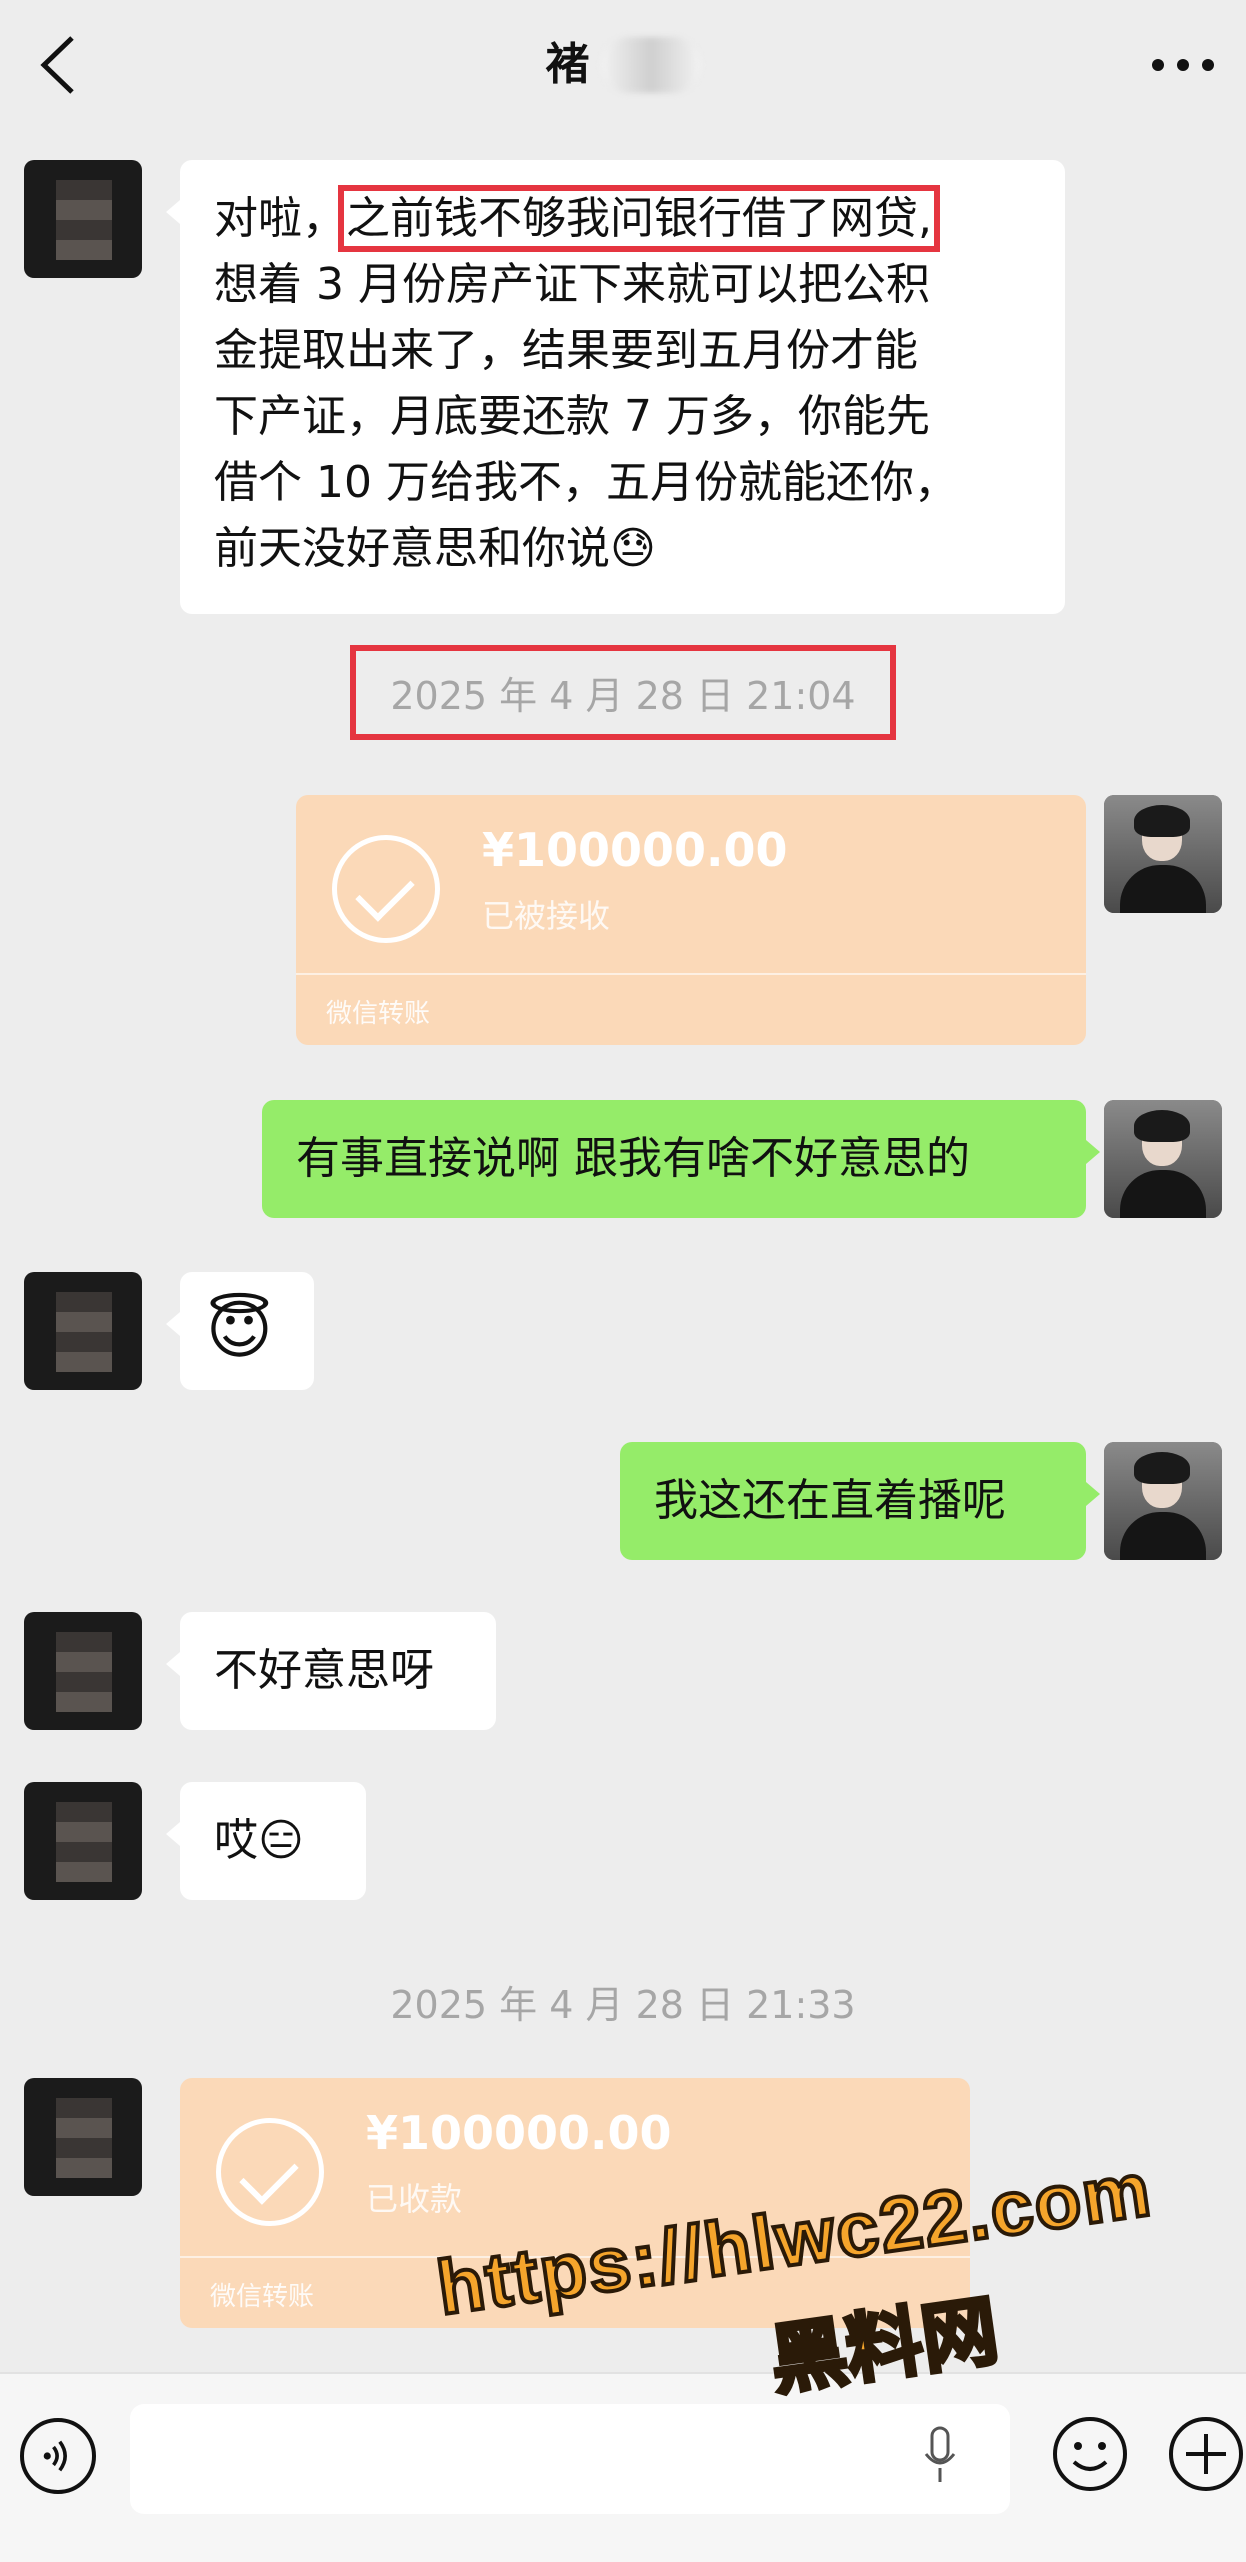 The width and height of the screenshot is (1246, 2562). What do you see at coordinates (546, 916) in the screenshot?
I see `transfer-status: 已被接收` at bounding box center [546, 916].